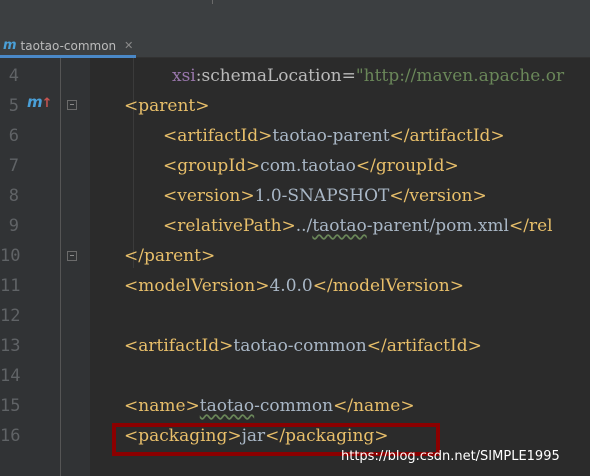  Describe the element at coordinates (311, 166) in the screenshot. I see `code-text: <groupId>com.taotao</groupId>` at that location.